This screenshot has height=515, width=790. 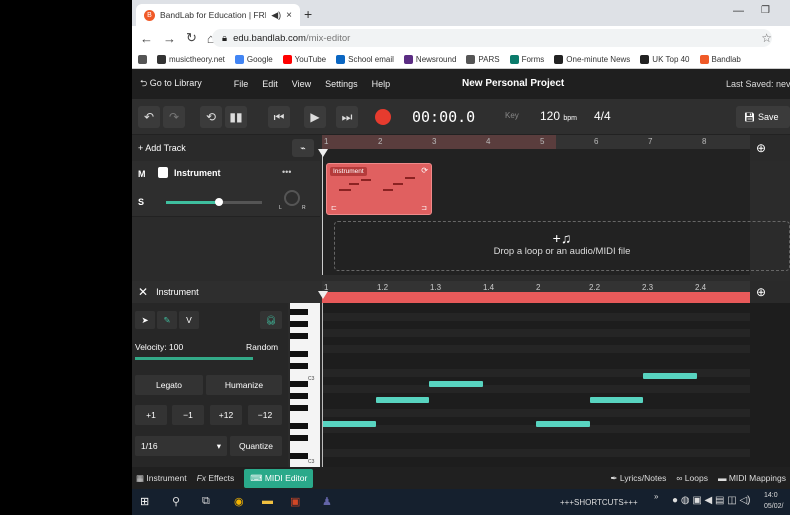 What do you see at coordinates (558, 116) in the screenshot?
I see `tempo-display: 120 bpm` at bounding box center [558, 116].